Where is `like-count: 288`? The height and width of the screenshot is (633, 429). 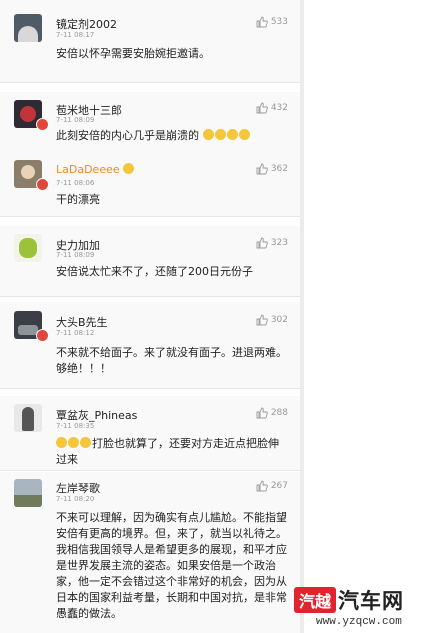 like-count: 288 is located at coordinates (279, 413).